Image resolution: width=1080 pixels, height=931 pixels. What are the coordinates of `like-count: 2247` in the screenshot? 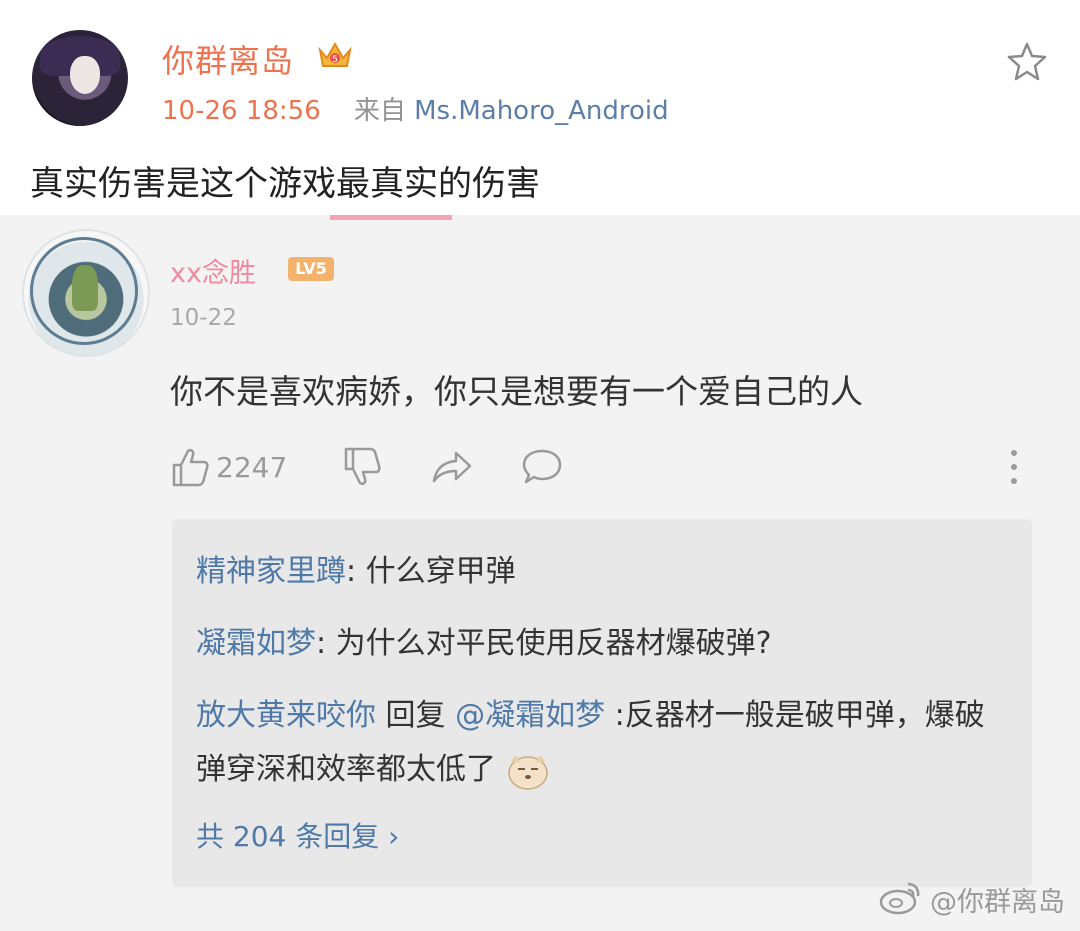 It's located at (252, 467).